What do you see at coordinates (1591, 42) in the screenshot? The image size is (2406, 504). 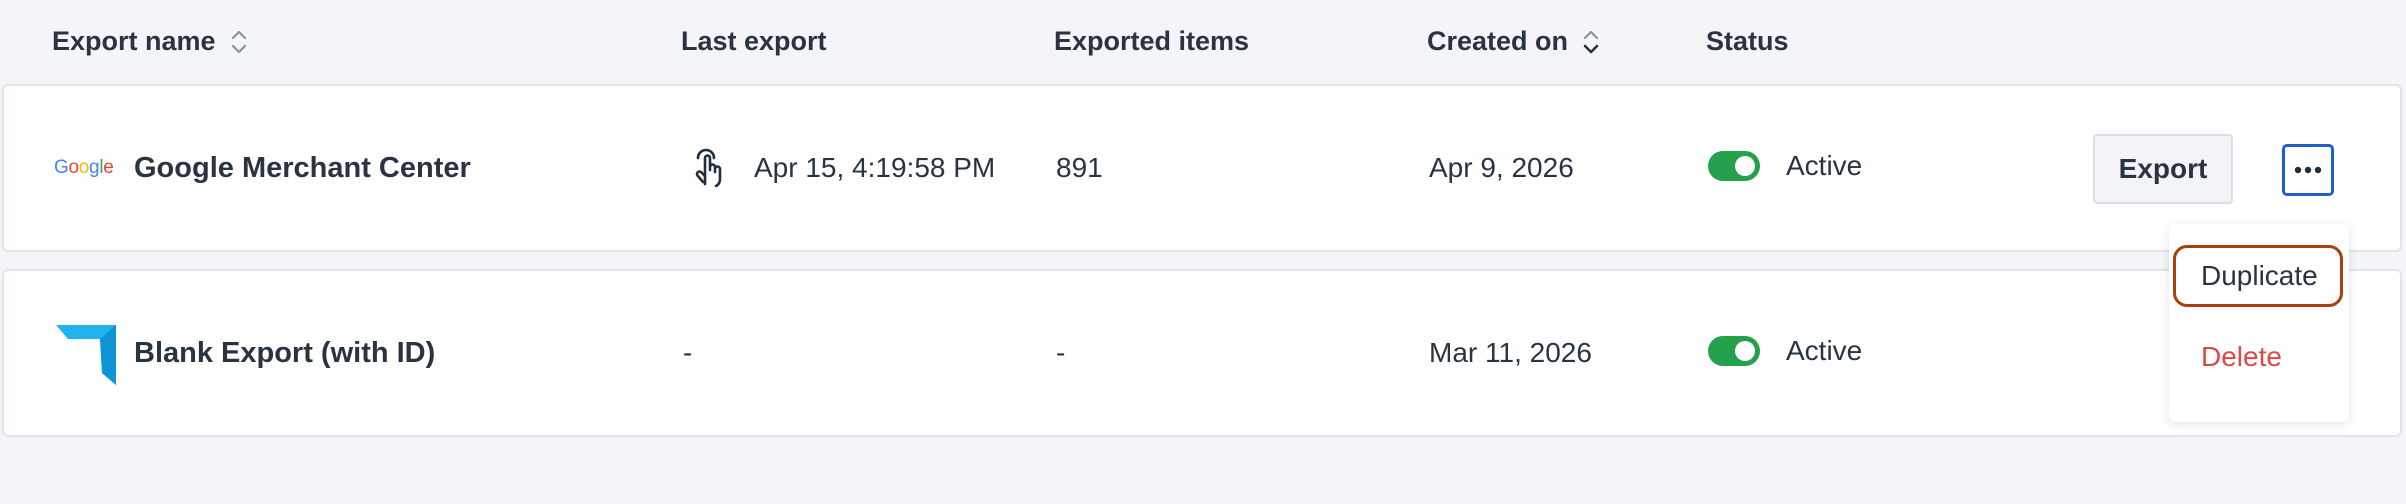 I see `sort-desc-icon` at bounding box center [1591, 42].